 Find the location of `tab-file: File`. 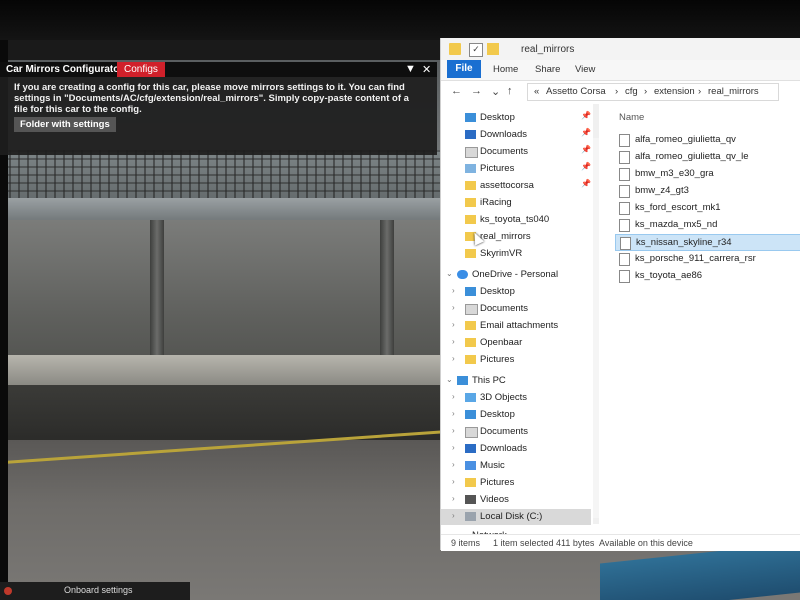

tab-file: File is located at coordinates (464, 69).